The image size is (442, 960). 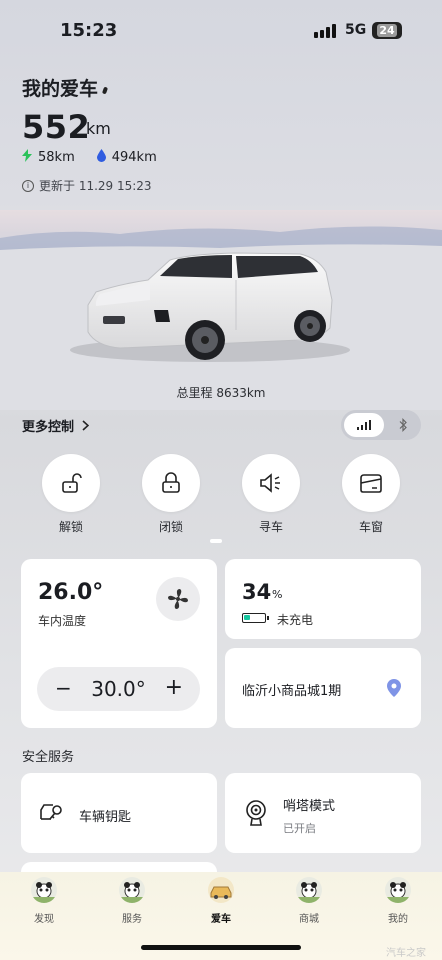 I want to click on lock-button, so click(x=171, y=483).